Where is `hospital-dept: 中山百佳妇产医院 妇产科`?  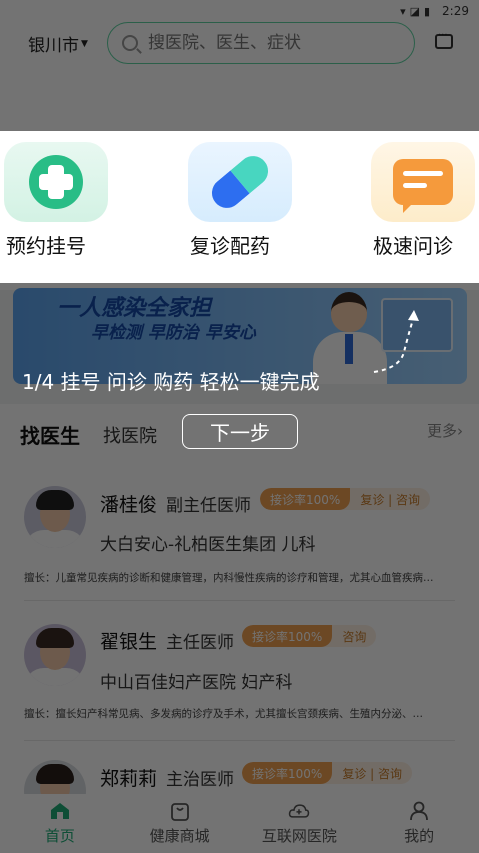
hospital-dept: 中山百佳妇产医院 妇产科 is located at coordinates (196, 683).